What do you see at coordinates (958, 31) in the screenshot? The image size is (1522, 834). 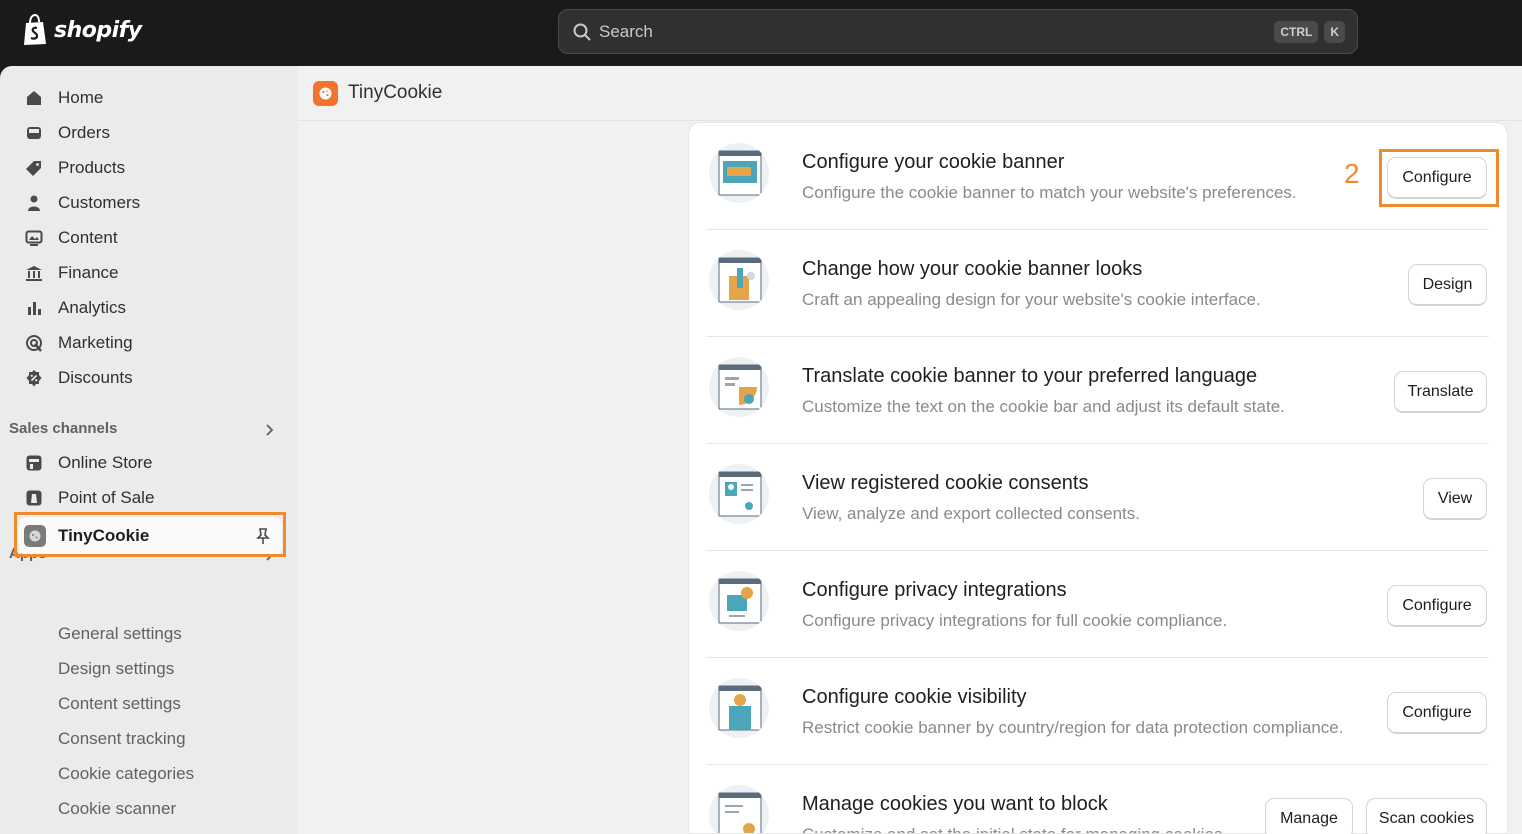 I see `search-input: Search CTRL K` at bounding box center [958, 31].